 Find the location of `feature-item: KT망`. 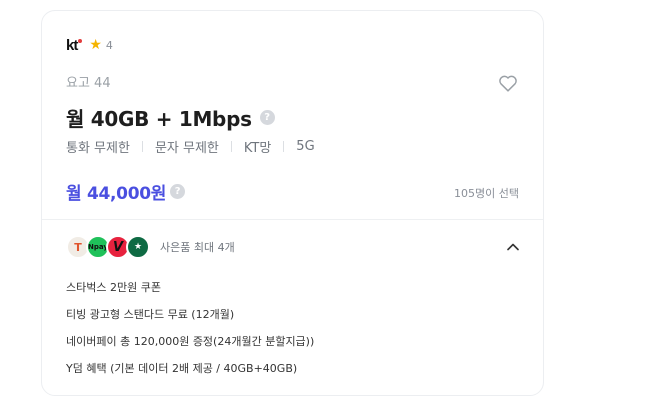

feature-item: KT망 is located at coordinates (257, 148).